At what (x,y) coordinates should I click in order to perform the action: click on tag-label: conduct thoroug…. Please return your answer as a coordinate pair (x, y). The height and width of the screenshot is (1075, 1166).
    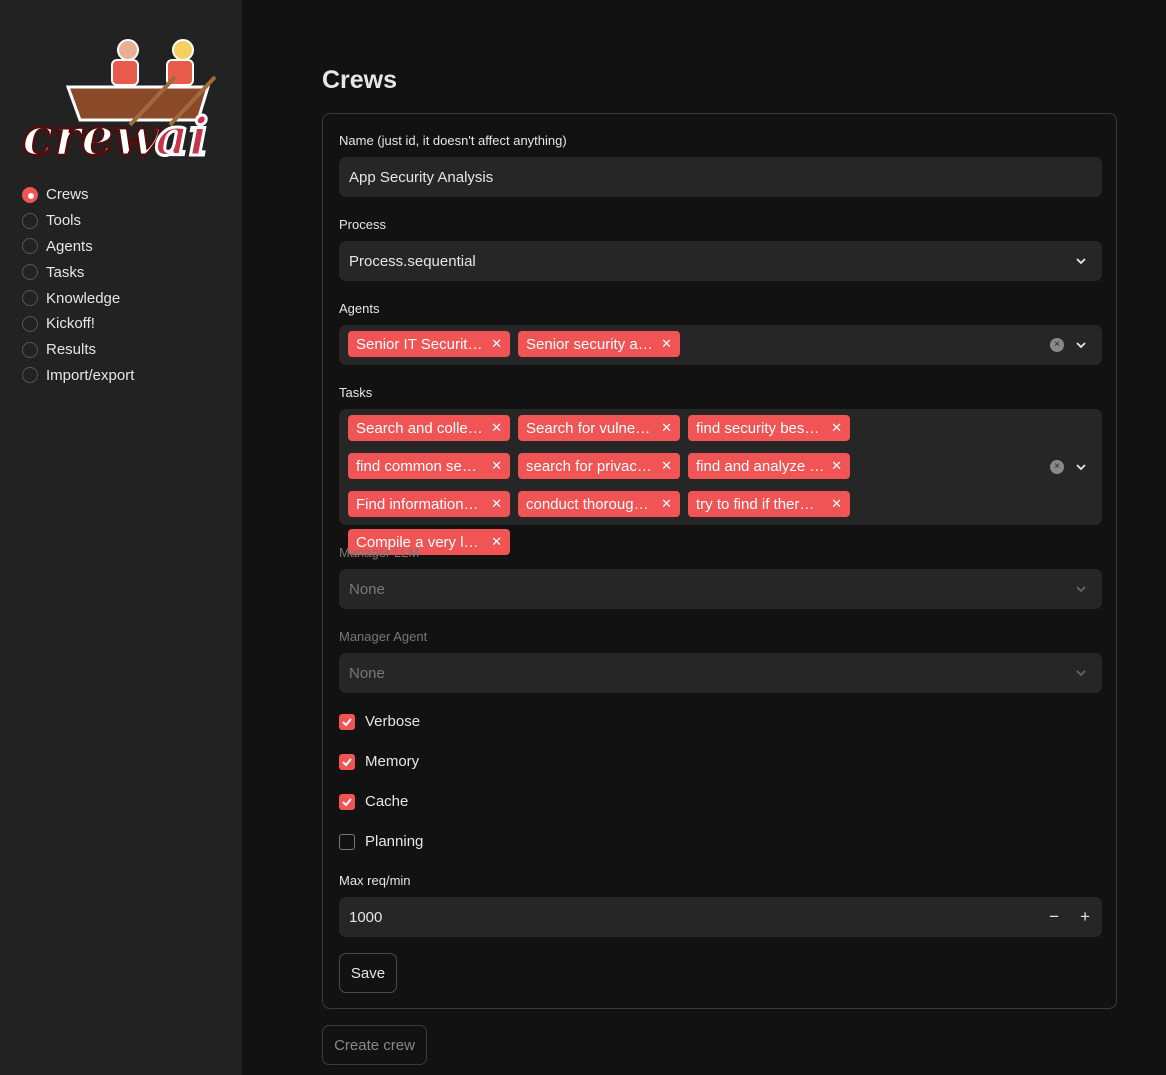
    Looking at the image, I should click on (587, 504).